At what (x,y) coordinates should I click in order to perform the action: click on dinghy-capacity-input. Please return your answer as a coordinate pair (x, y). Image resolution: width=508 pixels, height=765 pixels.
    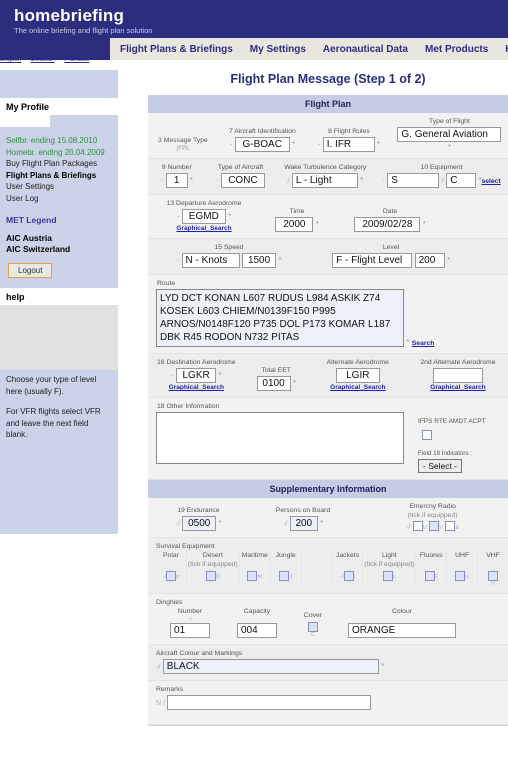
    Looking at the image, I should click on (257, 630).